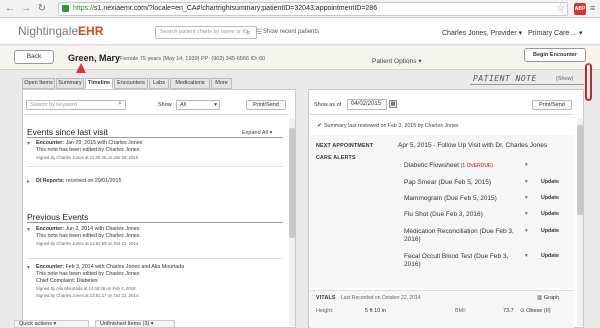 The image size is (600, 328). Describe the element at coordinates (552, 105) in the screenshot. I see `right-print-send-button: Print/Send` at that location.